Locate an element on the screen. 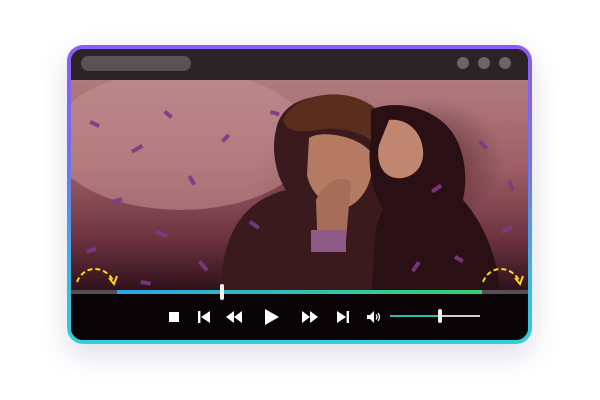 The width and height of the screenshot is (600, 400). play-icon is located at coordinates (272, 317).